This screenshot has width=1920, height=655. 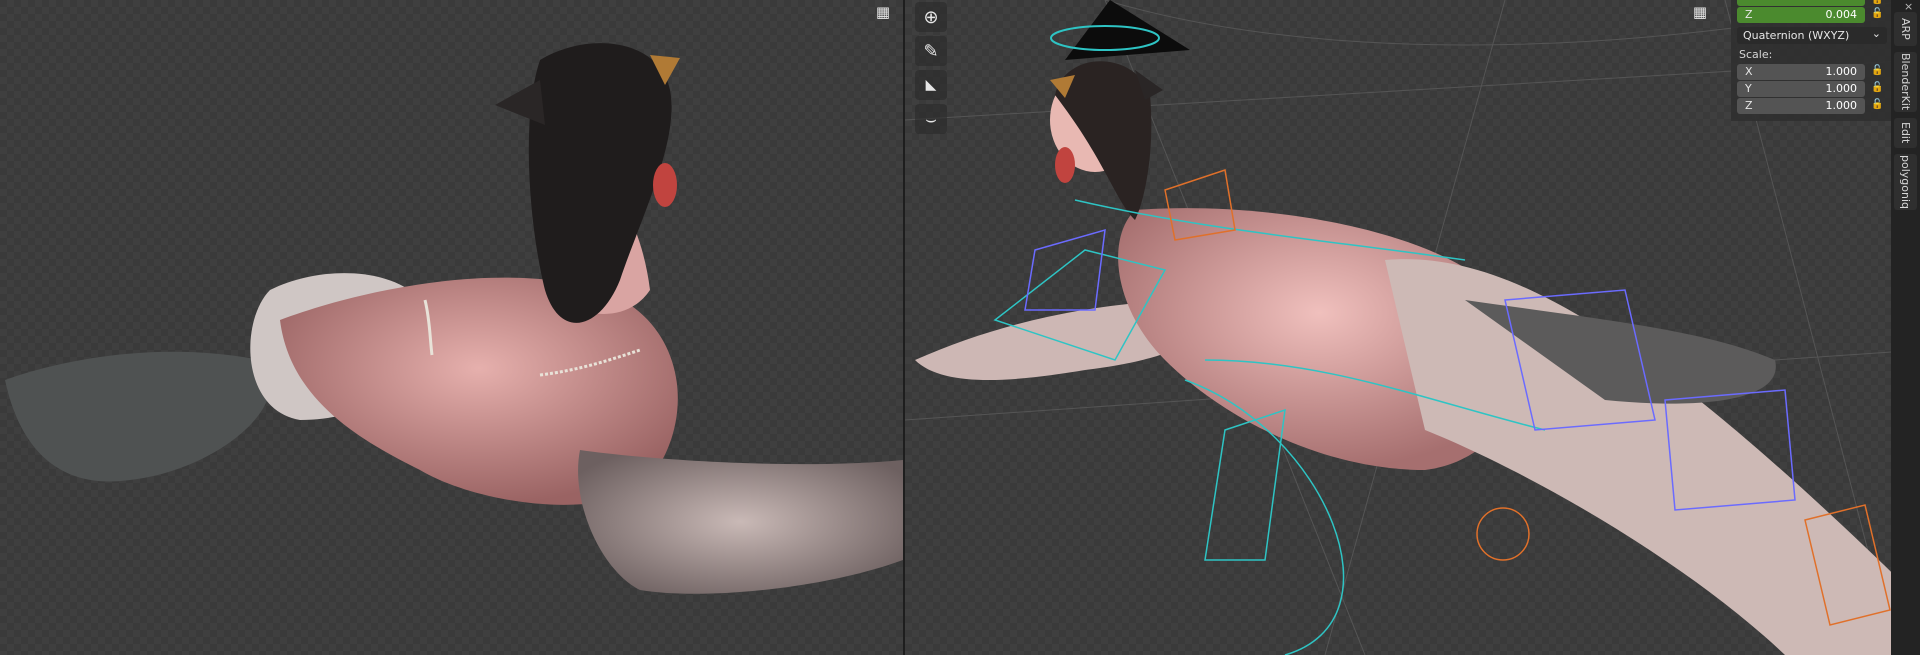 I want to click on scale-z-field: Z 1.000, so click(x=1801, y=106).